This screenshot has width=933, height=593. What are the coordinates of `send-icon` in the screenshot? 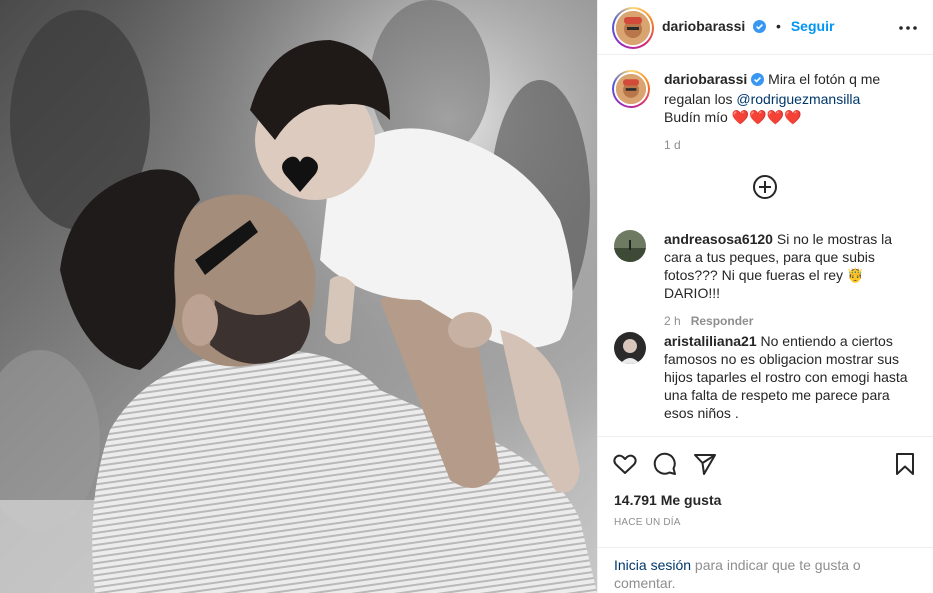 It's located at (705, 464).